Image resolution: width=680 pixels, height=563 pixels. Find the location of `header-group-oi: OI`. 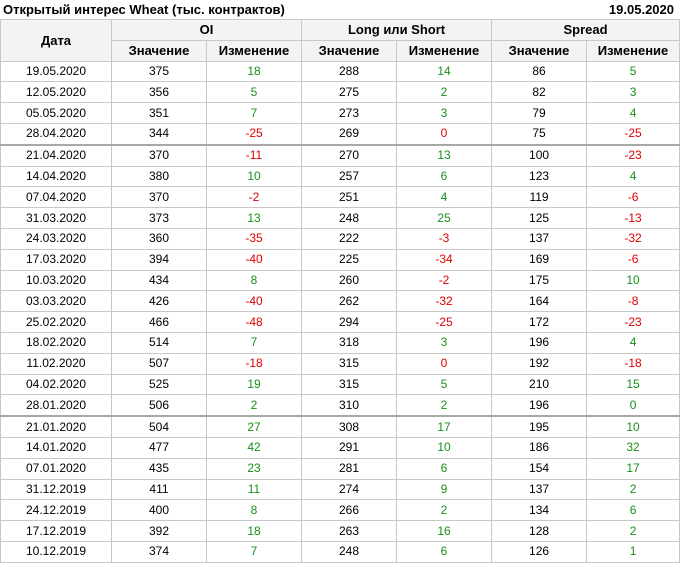

header-group-oi: OI is located at coordinates (206, 30).